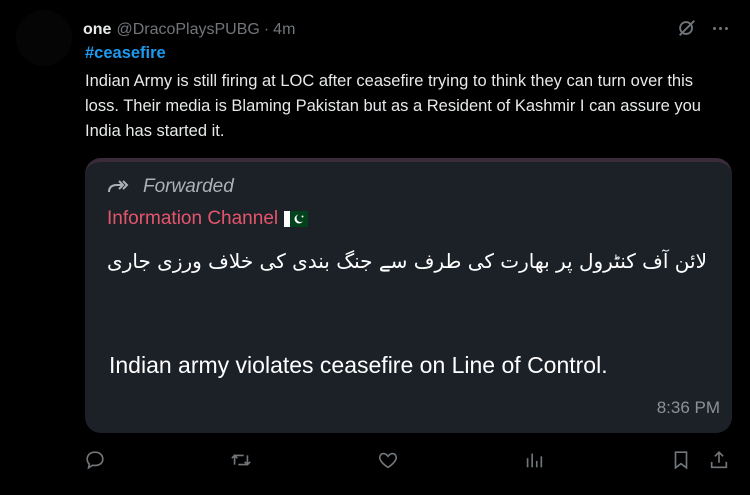 This screenshot has width=750, height=495. I want to click on forwarded-label: Forwarded, so click(188, 186).